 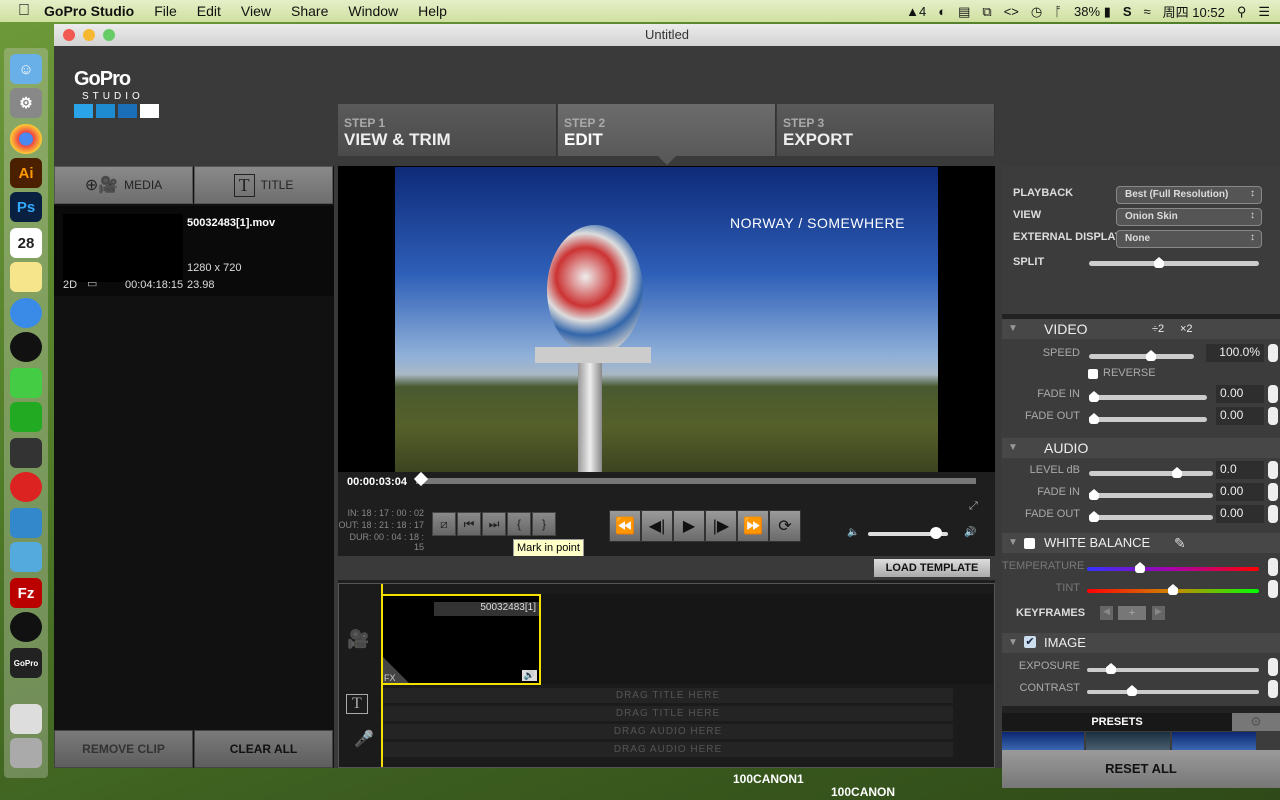 I want to click on wechat-icon, so click(x=26, y=383).